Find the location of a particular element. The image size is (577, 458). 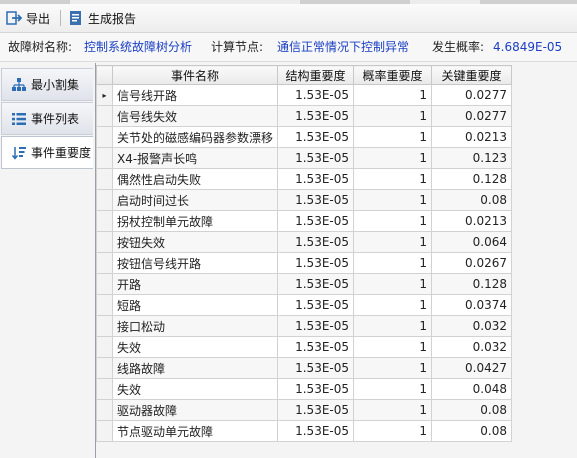

table-row: 短路 1.53E-05 1 0.0374 is located at coordinates (304, 305).